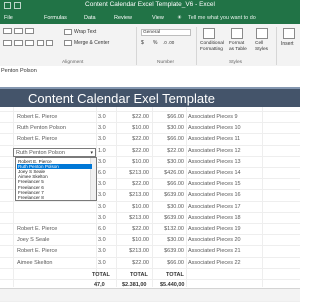 Image resolution: width=320 pixels, height=302 pixels. Describe the element at coordinates (214, 218) in the screenshot. I see `cell-desc: Associated Pieces 18` at that location.